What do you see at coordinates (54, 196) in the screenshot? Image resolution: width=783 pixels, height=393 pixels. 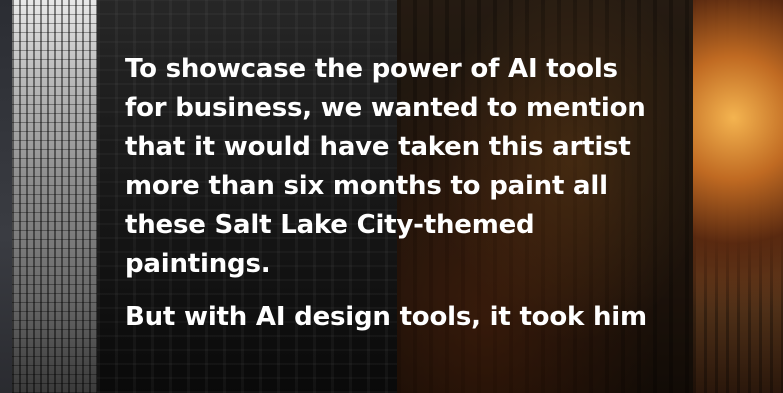 I see `sketch-city-painting` at bounding box center [54, 196].